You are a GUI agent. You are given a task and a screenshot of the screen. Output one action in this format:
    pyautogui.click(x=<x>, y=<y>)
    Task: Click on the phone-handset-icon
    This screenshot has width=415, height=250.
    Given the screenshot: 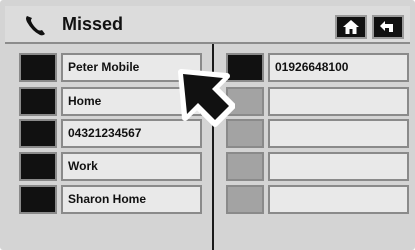 What is the action you would take?
    pyautogui.click(x=35, y=26)
    